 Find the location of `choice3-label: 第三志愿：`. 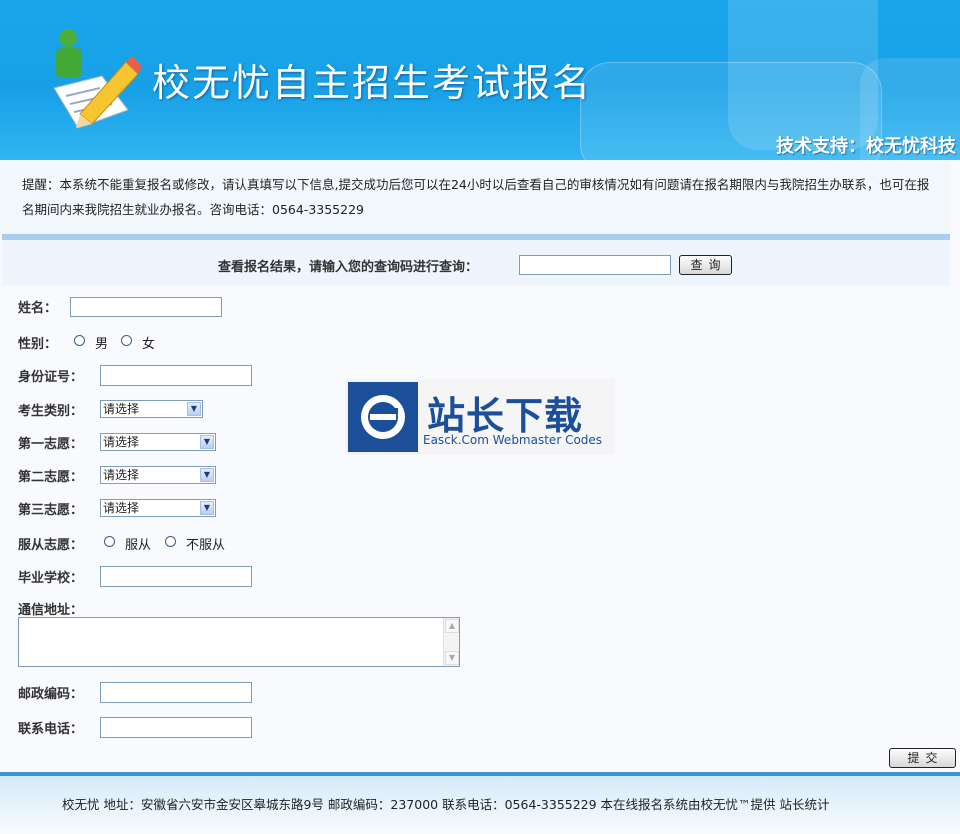

choice3-label: 第三志愿： is located at coordinates (51, 510).